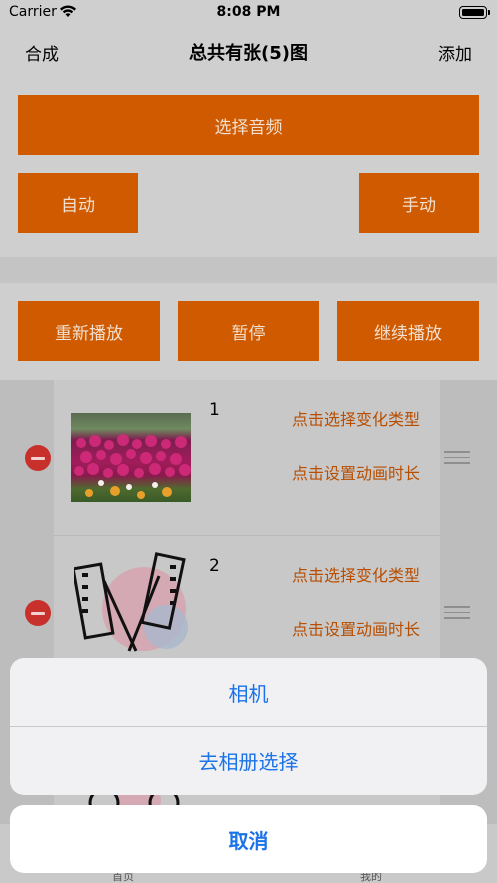  I want to click on action-sheet: 相机 去相册选择, so click(248, 726).